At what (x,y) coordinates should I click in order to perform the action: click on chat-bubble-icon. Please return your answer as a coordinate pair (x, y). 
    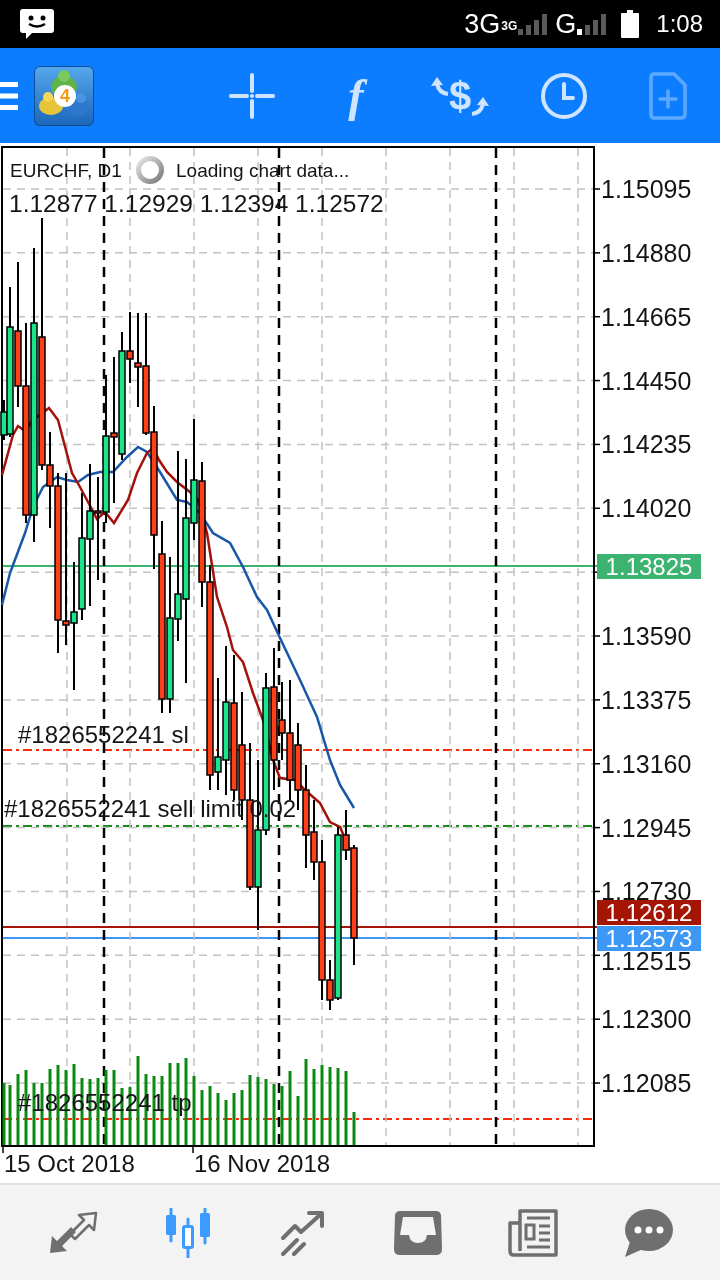
    Looking at the image, I should click on (37, 24).